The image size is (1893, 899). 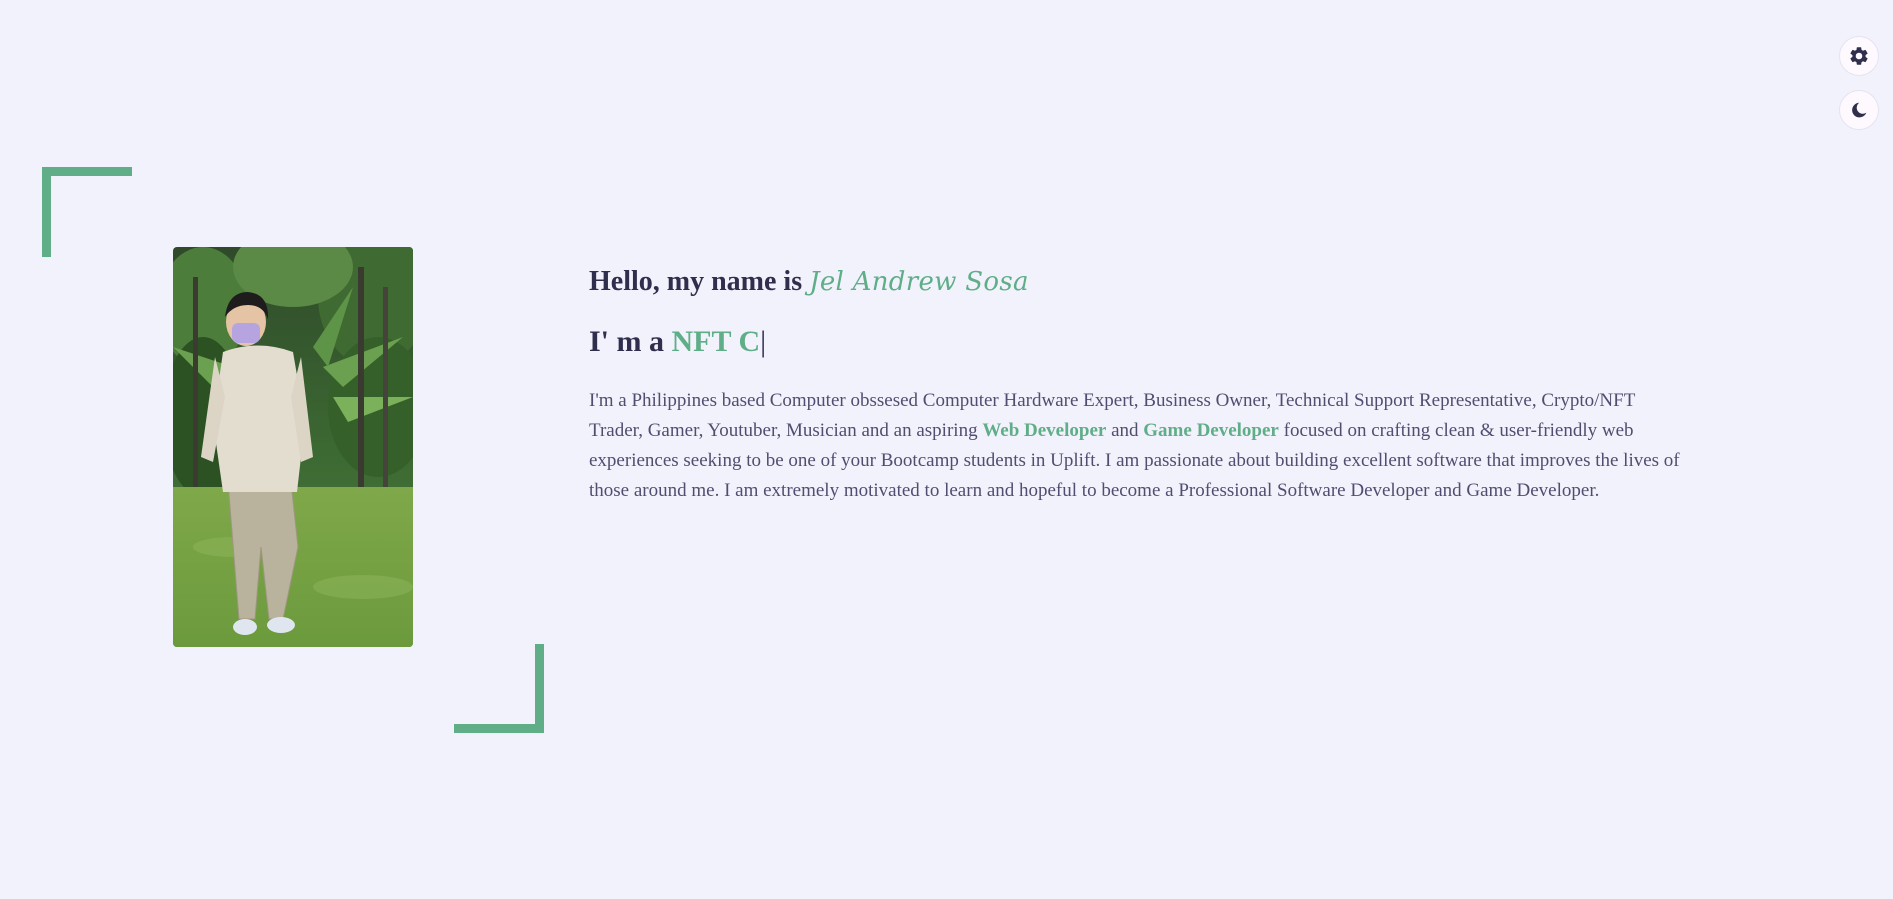 I want to click on description-part-2: and, so click(x=1125, y=430).